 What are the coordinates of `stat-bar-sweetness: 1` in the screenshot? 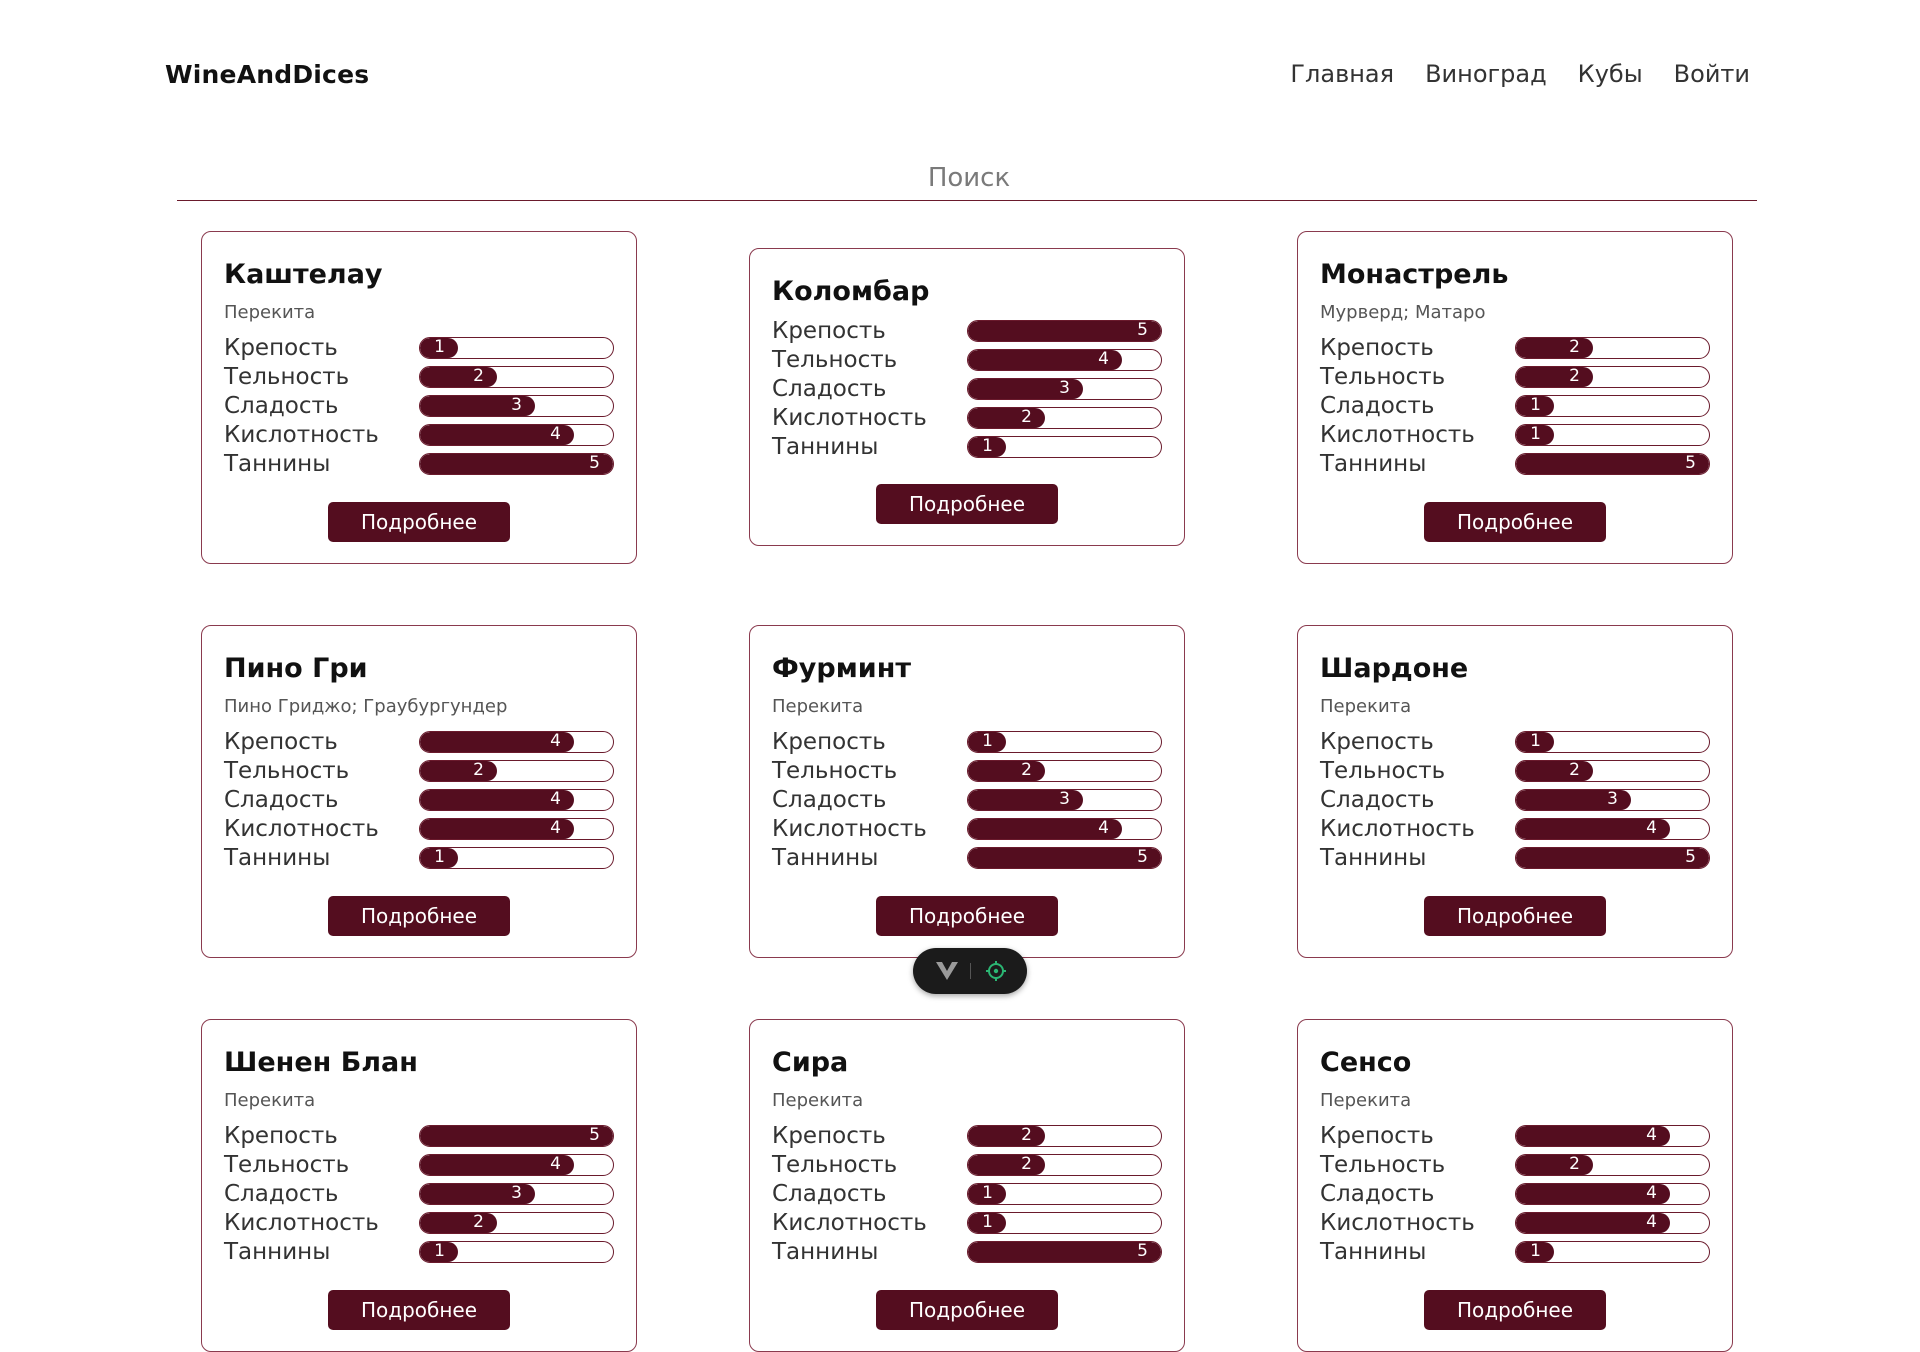 It's located at (1612, 406).